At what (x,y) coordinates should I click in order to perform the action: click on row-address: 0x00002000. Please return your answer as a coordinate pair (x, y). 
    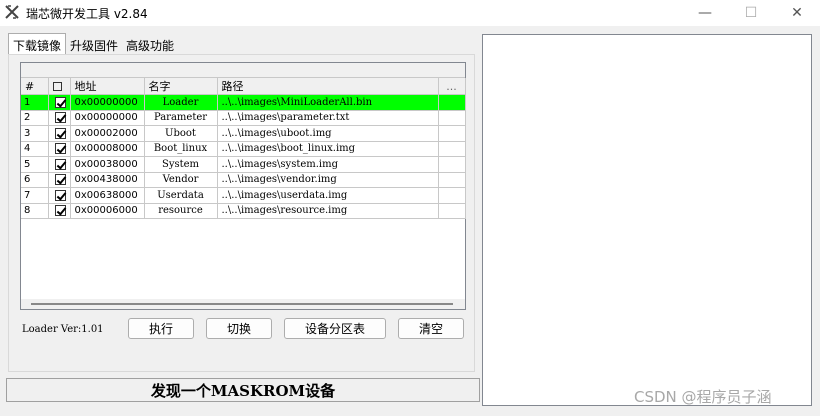
    Looking at the image, I should click on (107, 133).